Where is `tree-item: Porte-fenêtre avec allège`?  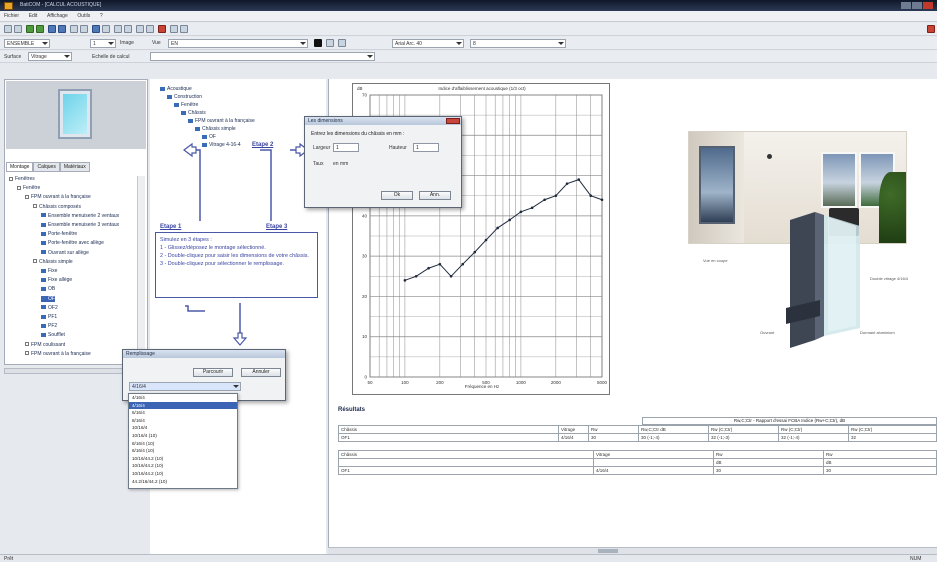
tree-item: Porte-fenêtre avec allège is located at coordinates (72, 243).